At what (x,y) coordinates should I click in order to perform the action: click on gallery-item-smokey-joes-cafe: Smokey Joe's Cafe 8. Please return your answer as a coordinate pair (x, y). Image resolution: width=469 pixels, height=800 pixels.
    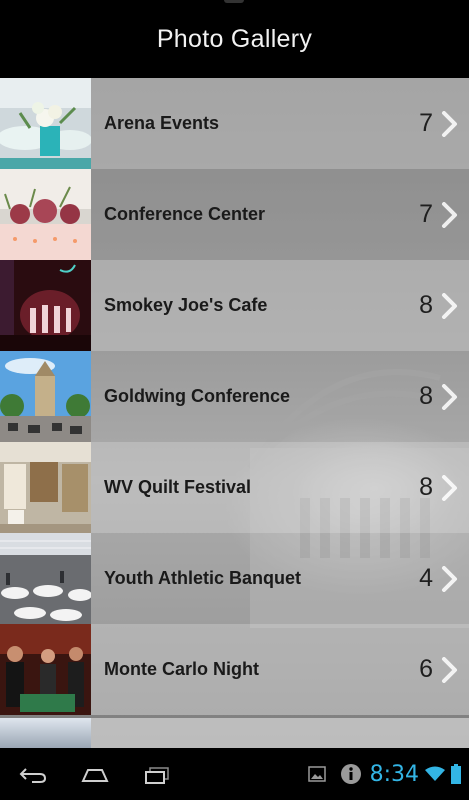
    Looking at the image, I should click on (234, 305).